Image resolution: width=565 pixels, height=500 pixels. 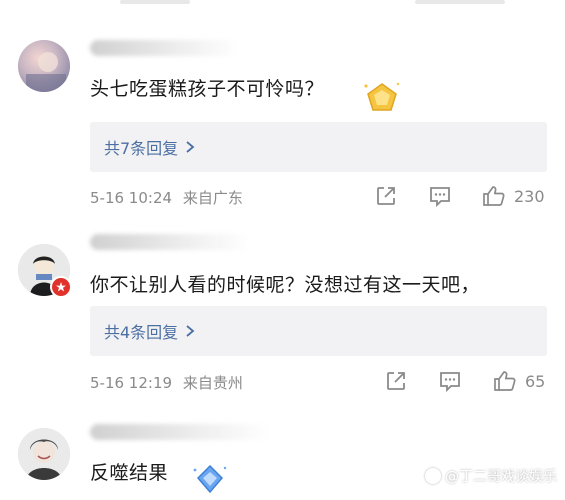 What do you see at coordinates (318, 331) in the screenshot?
I see `reply-box: 共4条回复` at bounding box center [318, 331].